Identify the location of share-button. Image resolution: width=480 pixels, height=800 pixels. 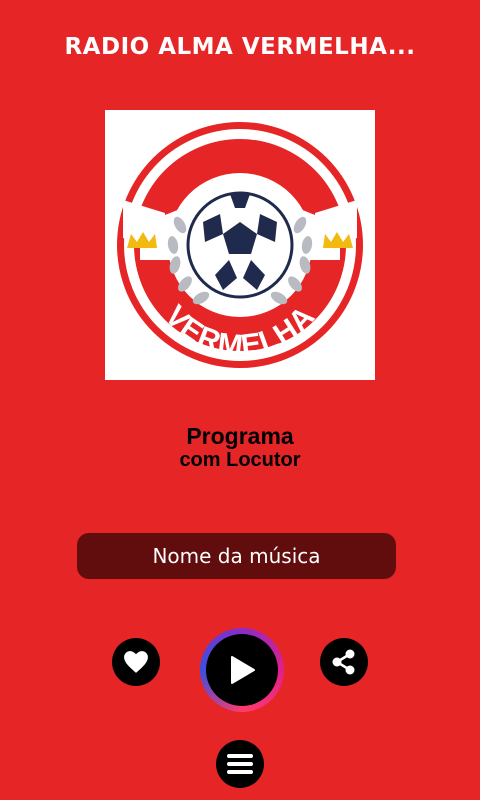
(344, 662).